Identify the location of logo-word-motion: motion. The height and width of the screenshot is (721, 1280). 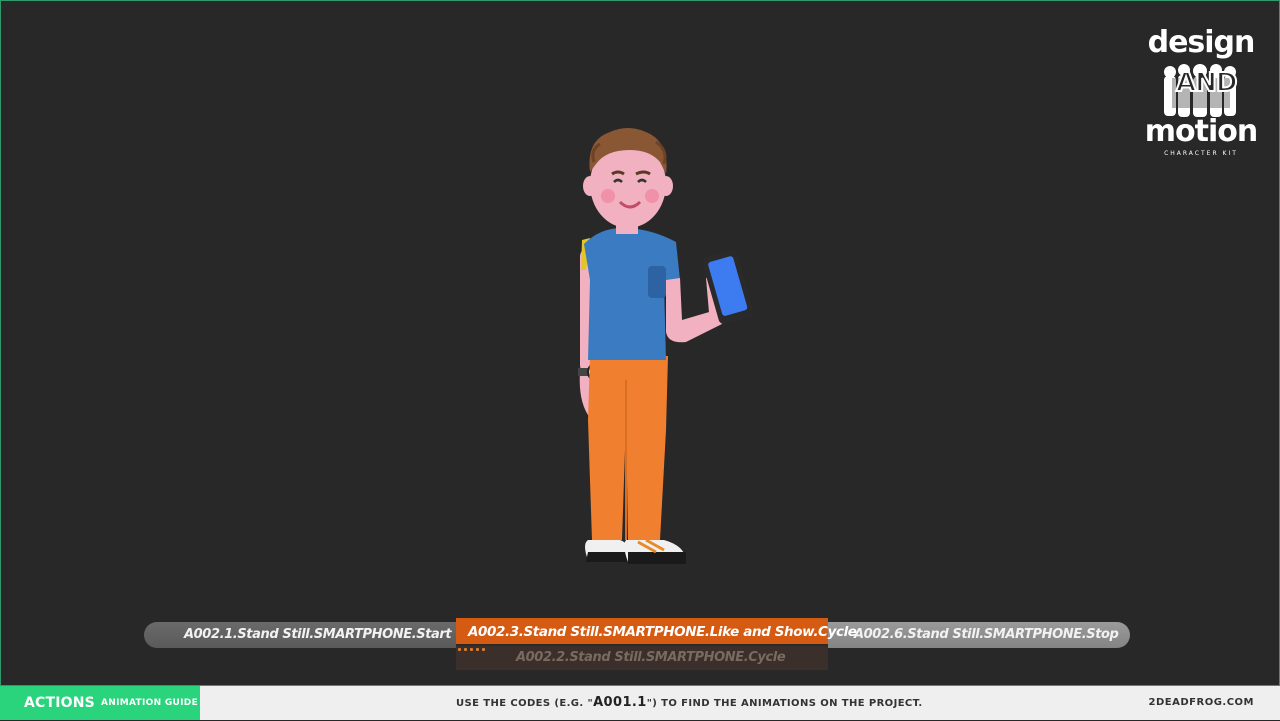
(1201, 131).